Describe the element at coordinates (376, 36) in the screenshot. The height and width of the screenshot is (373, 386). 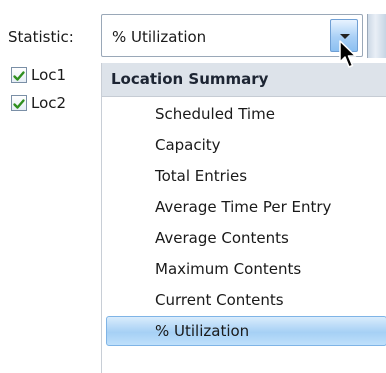
I see `toolbar-edge` at that location.